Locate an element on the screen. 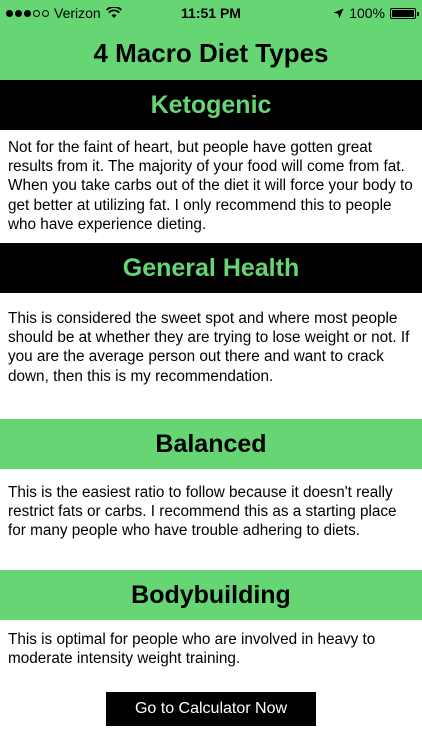 The image size is (422, 750). status-right: 100% is located at coordinates (376, 13).